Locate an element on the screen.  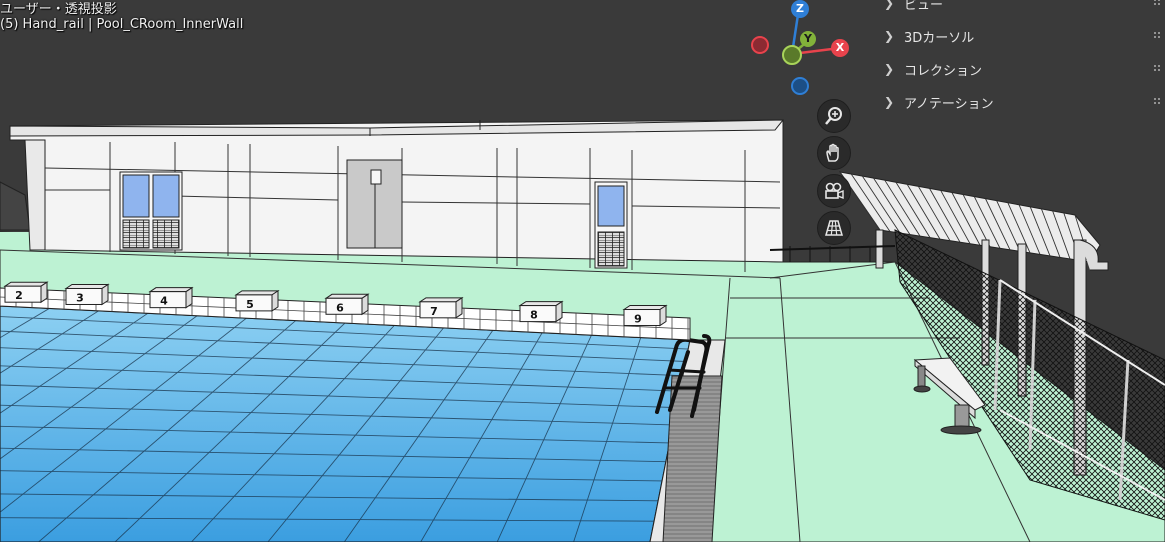
panel-3d-cursor-label: 3Dカーソル is located at coordinates (939, 38).